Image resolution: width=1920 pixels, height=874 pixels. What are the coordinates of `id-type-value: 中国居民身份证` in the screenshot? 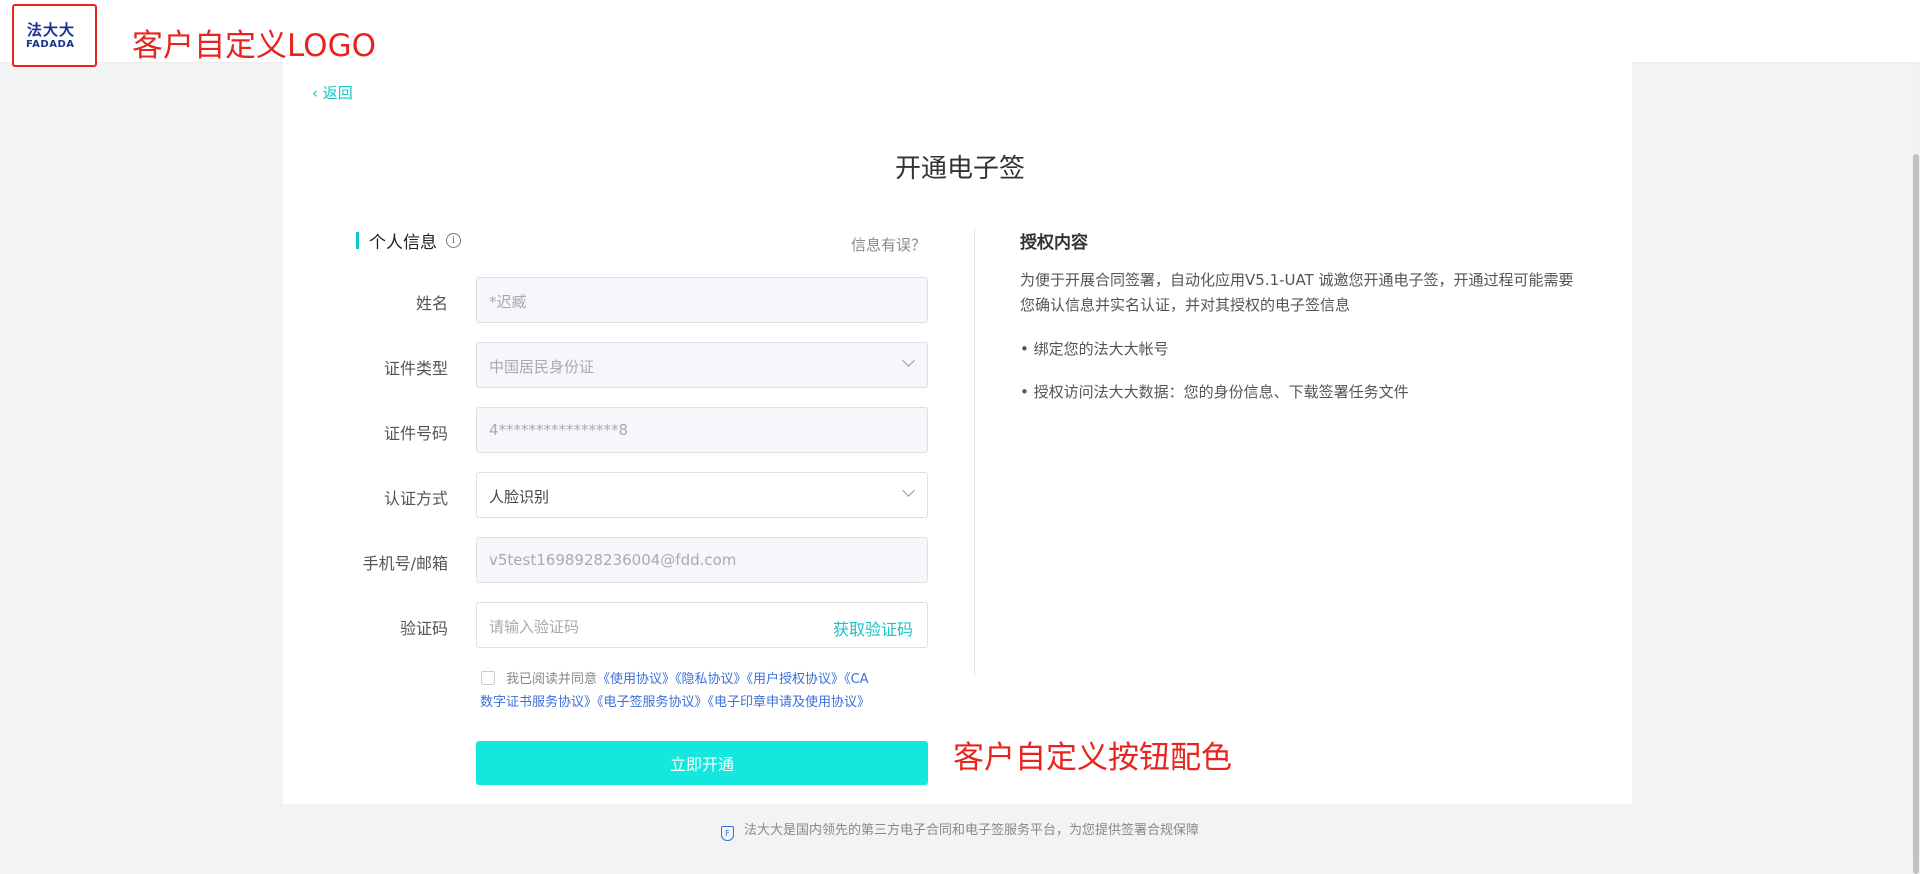 It's located at (542, 367).